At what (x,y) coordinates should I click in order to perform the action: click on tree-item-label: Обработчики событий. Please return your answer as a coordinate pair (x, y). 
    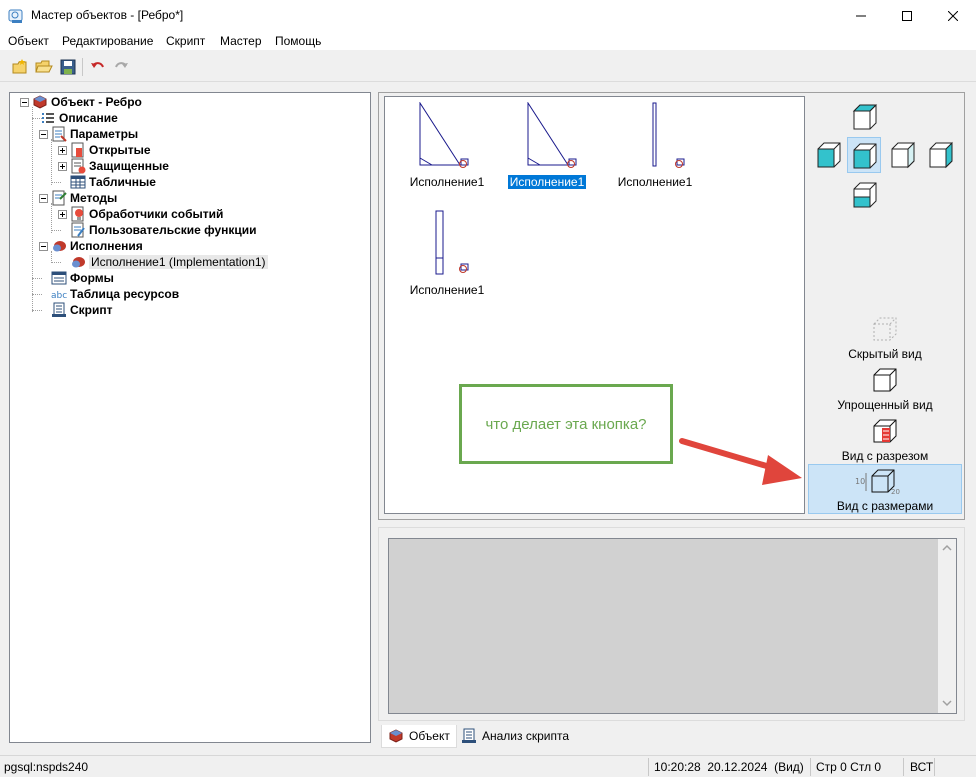
    Looking at the image, I should click on (156, 214).